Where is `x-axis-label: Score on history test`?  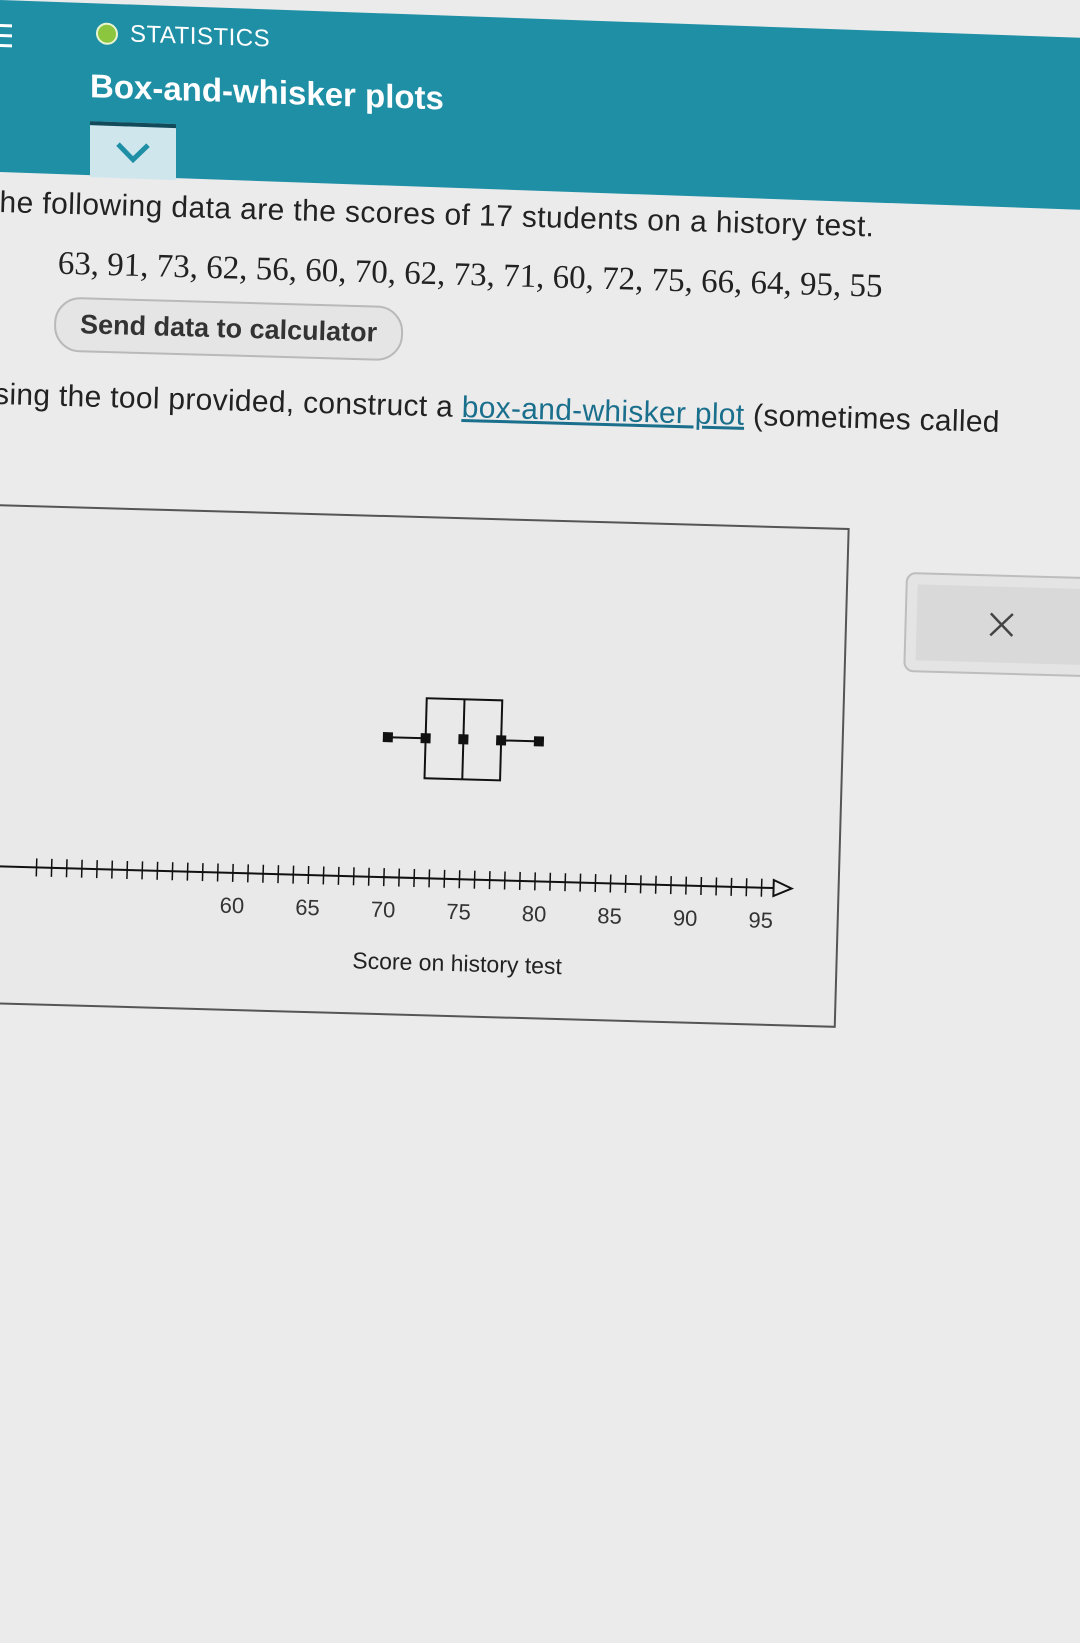
x-axis-label: Score on history test is located at coordinates (457, 963).